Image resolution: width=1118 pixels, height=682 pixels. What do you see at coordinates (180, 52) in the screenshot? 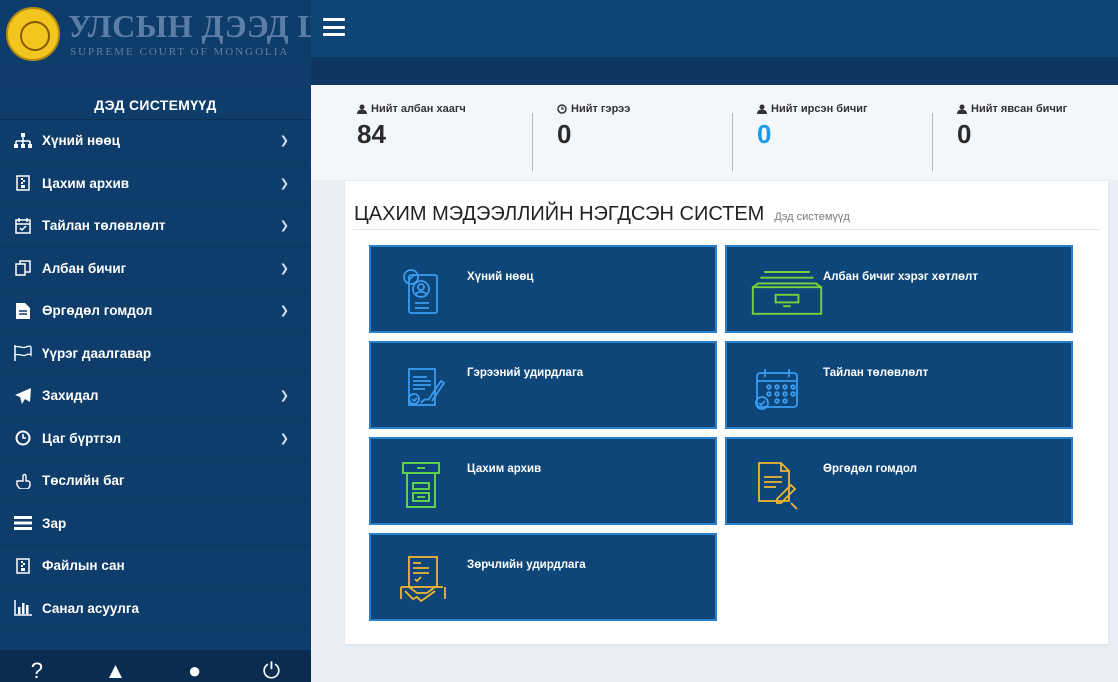
I see `brand-subtitle: SUPREME COURT OF MONGOLIA` at bounding box center [180, 52].